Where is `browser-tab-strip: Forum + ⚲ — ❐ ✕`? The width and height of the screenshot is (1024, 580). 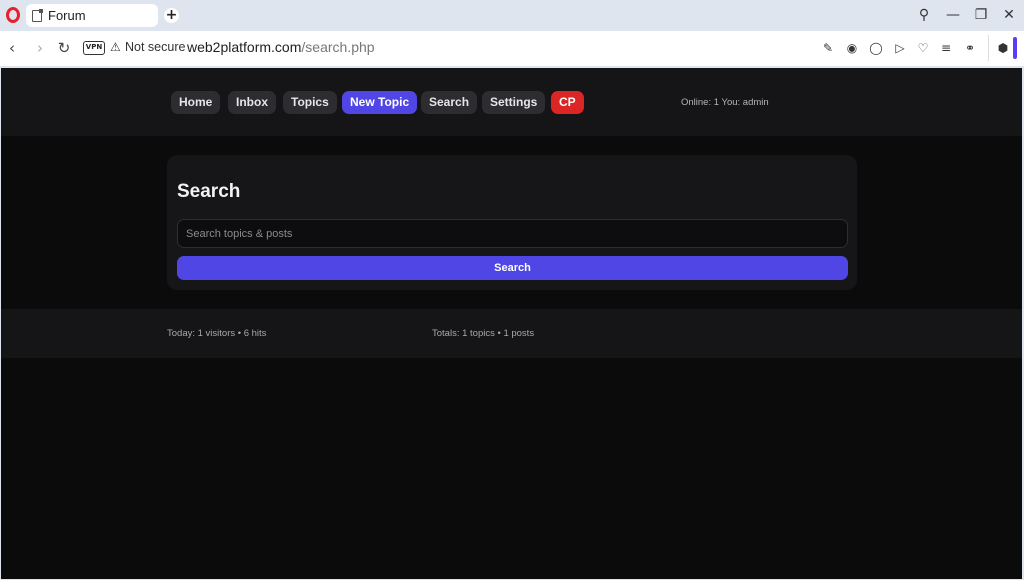
browser-tab-strip: Forum + ⚲ — ❐ ✕ is located at coordinates (512, 15).